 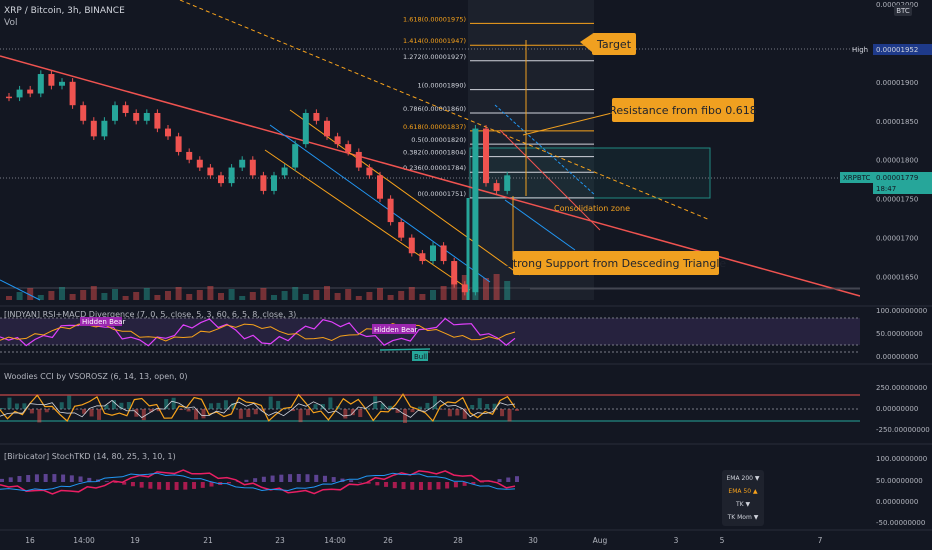 I want to click on legend-ema200: EMA 200 ▼, so click(x=743, y=478).